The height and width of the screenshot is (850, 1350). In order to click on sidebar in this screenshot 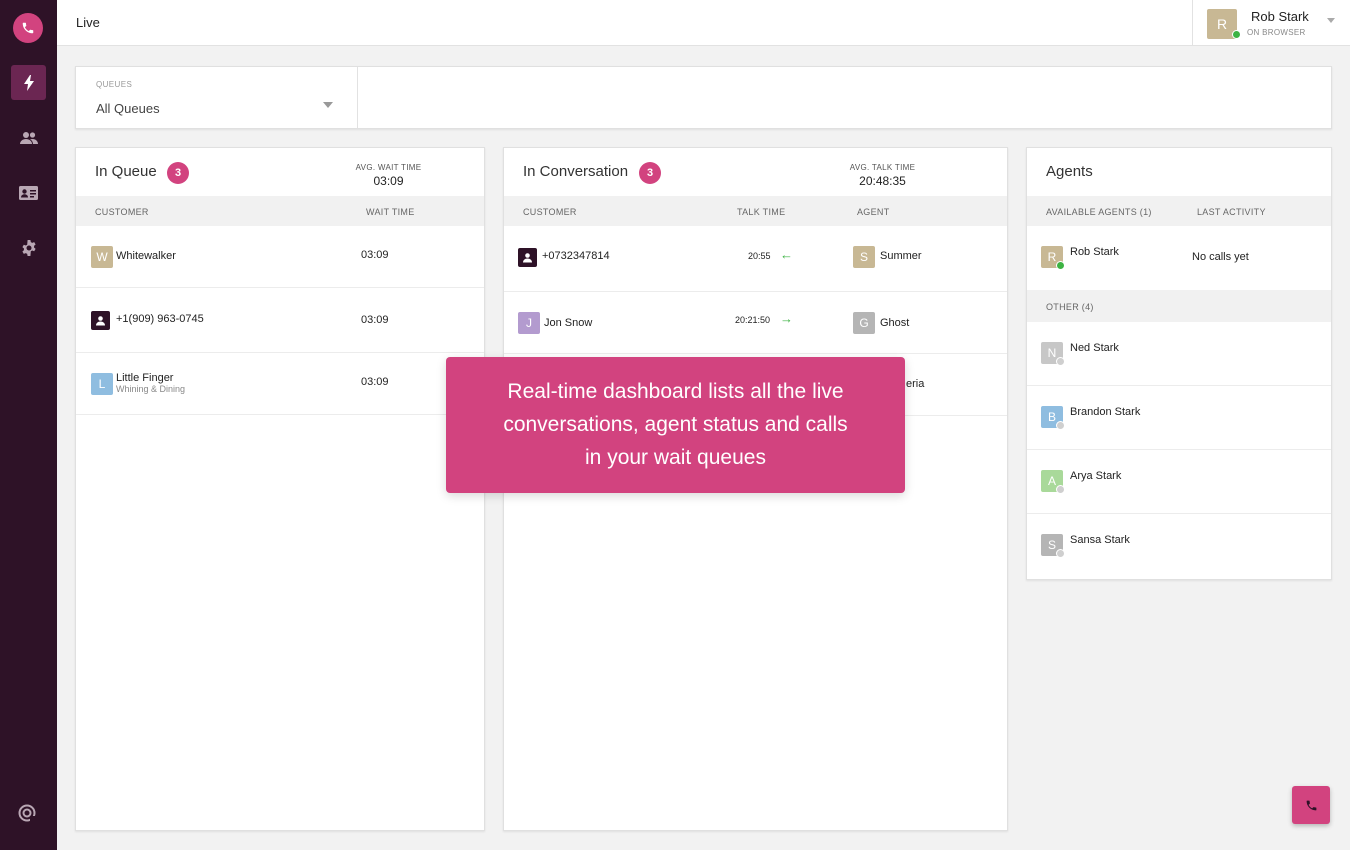, I will do `click(28, 425)`.